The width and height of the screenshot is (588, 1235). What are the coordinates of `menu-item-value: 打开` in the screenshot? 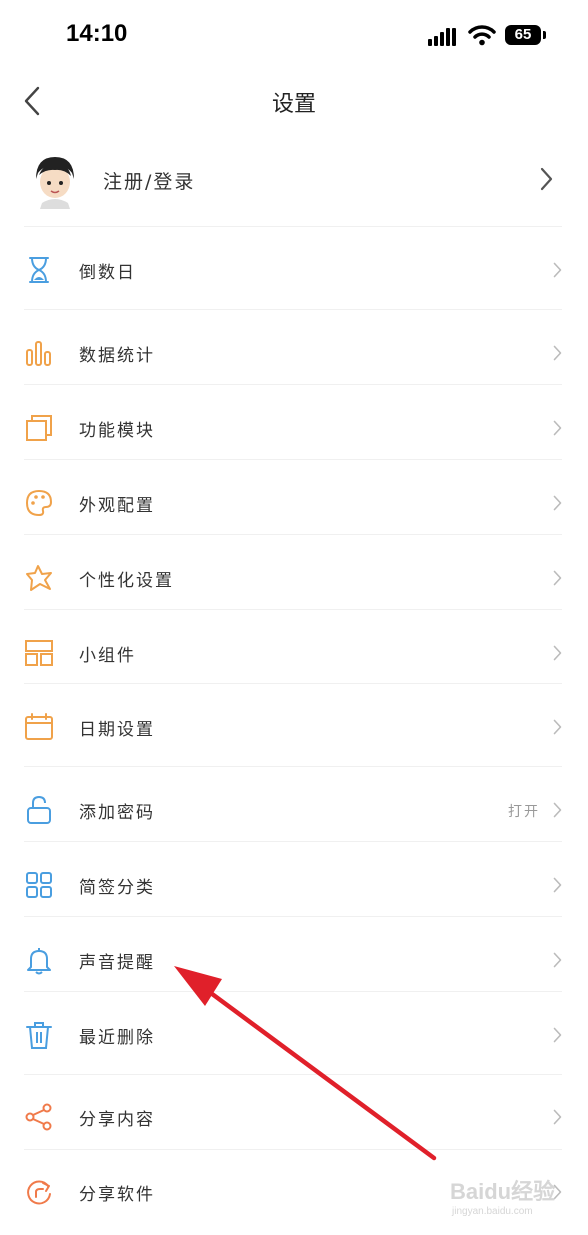 It's located at (524, 812).